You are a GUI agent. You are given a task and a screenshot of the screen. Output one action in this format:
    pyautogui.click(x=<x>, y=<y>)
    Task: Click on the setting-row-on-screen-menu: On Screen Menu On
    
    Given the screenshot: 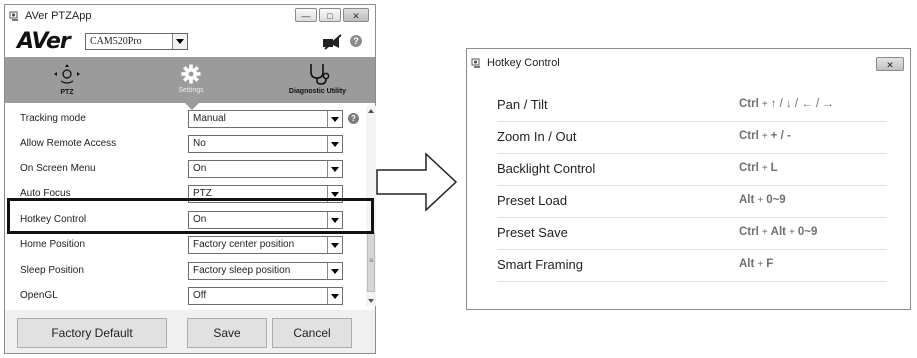 What is the action you would take?
    pyautogui.click(x=185, y=168)
    